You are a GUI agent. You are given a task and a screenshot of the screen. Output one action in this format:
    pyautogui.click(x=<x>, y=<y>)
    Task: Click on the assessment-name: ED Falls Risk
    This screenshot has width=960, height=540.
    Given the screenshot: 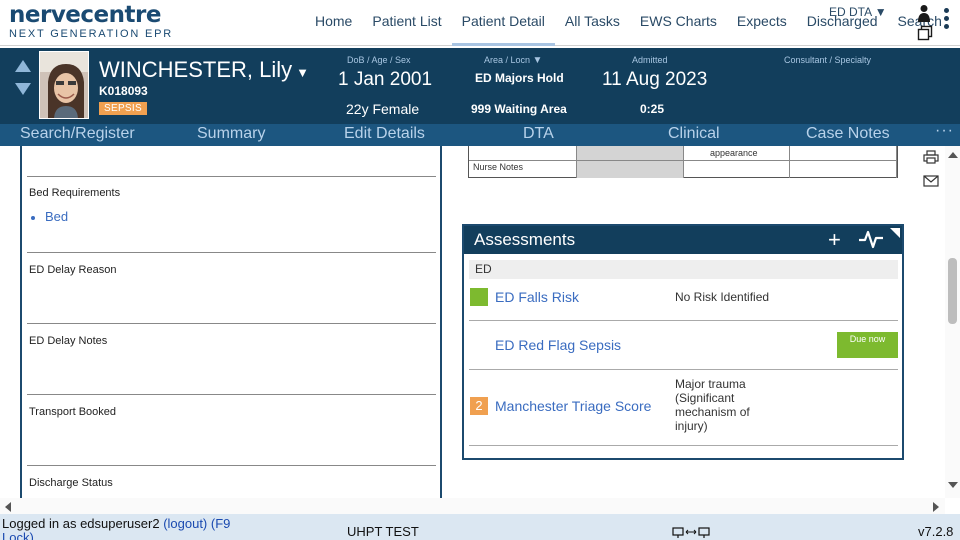 What is the action you would take?
    pyautogui.click(x=537, y=297)
    